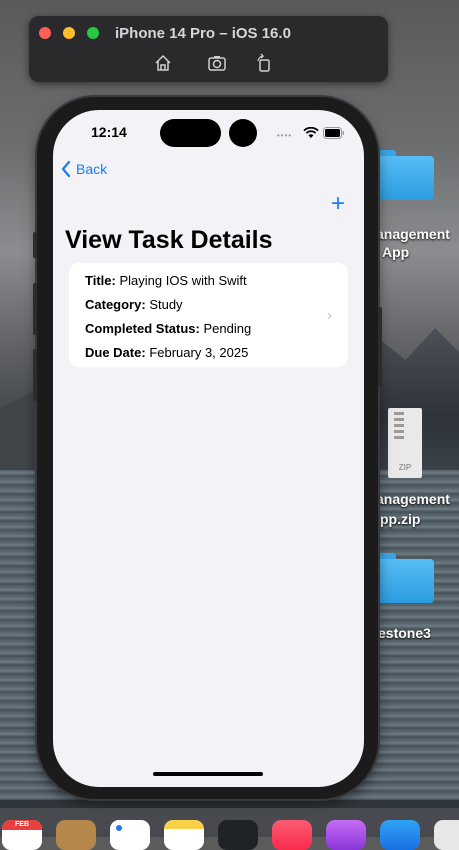 The width and height of the screenshot is (459, 850). I want to click on tv-icon, so click(238, 835).